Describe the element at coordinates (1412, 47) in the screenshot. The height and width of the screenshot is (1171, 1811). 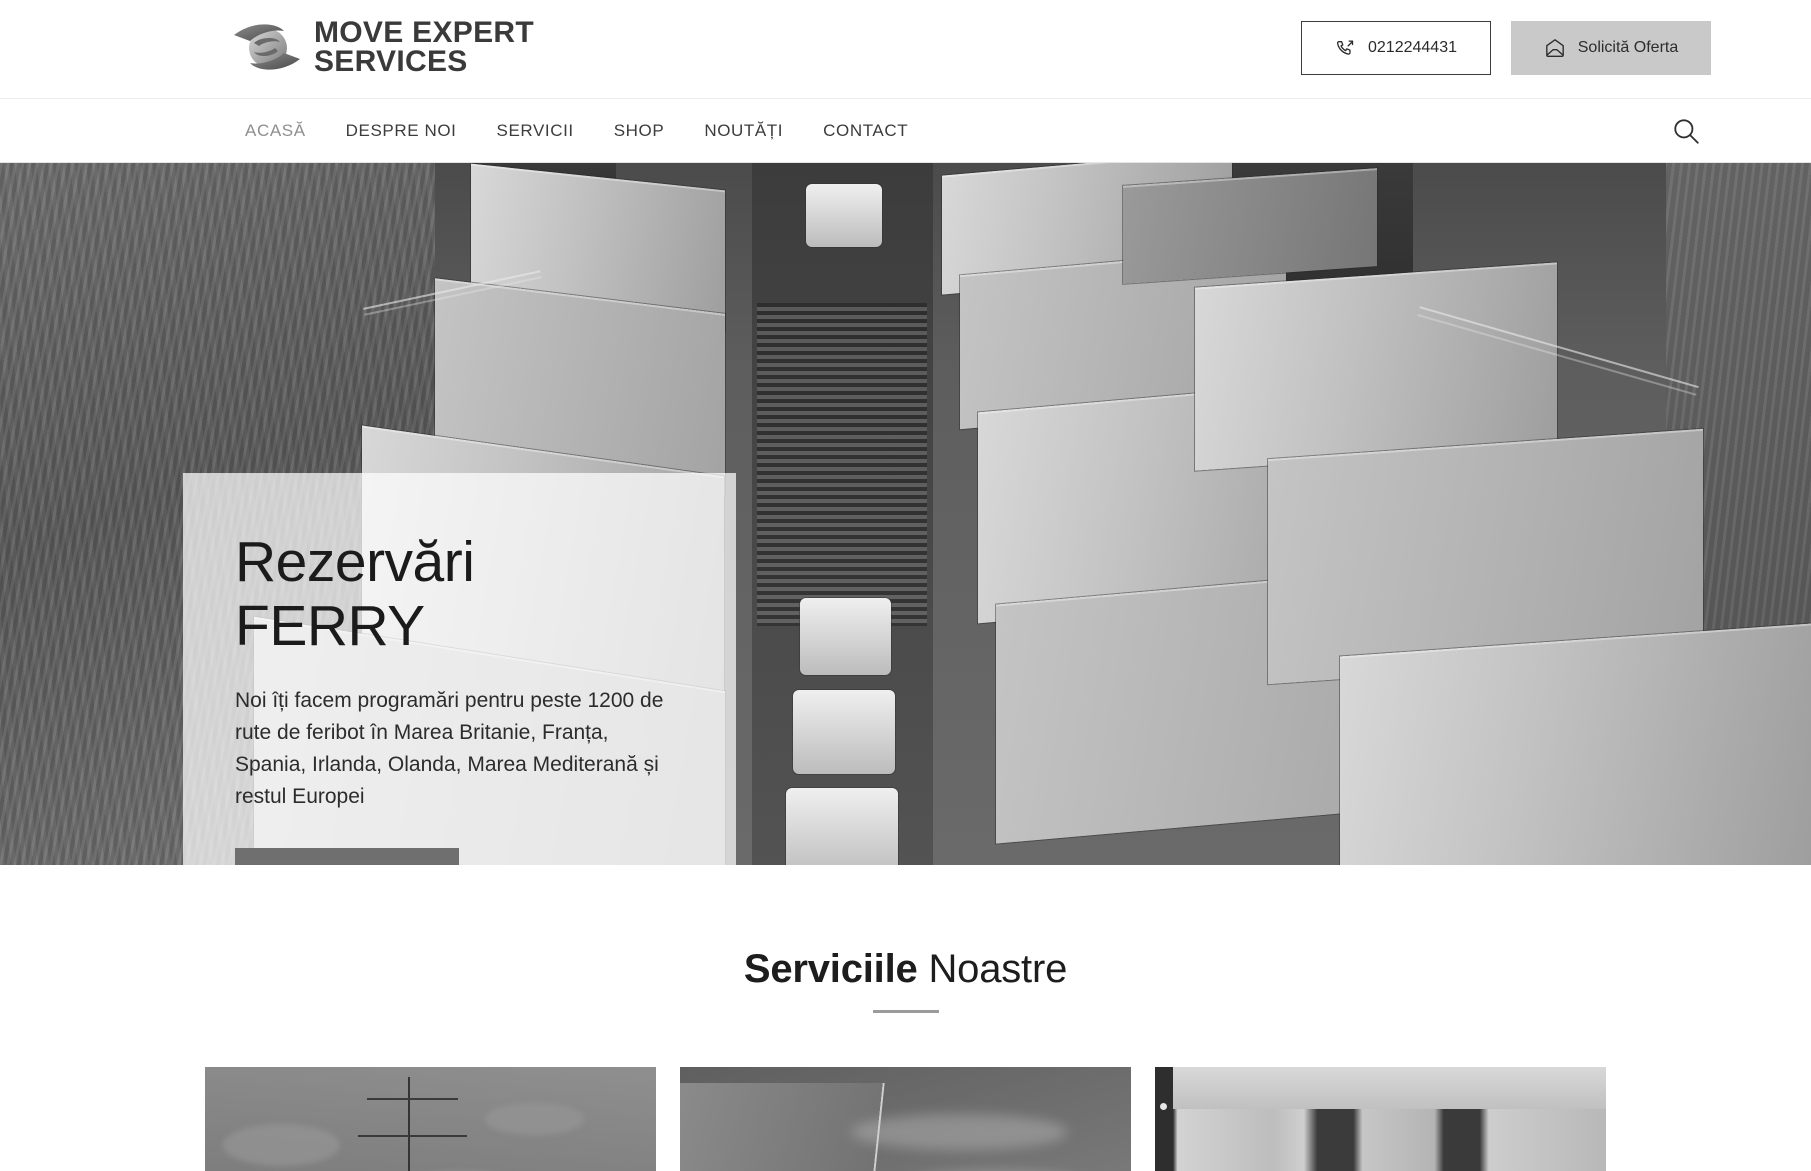
I see `phone-number-label: 0212244431` at that location.